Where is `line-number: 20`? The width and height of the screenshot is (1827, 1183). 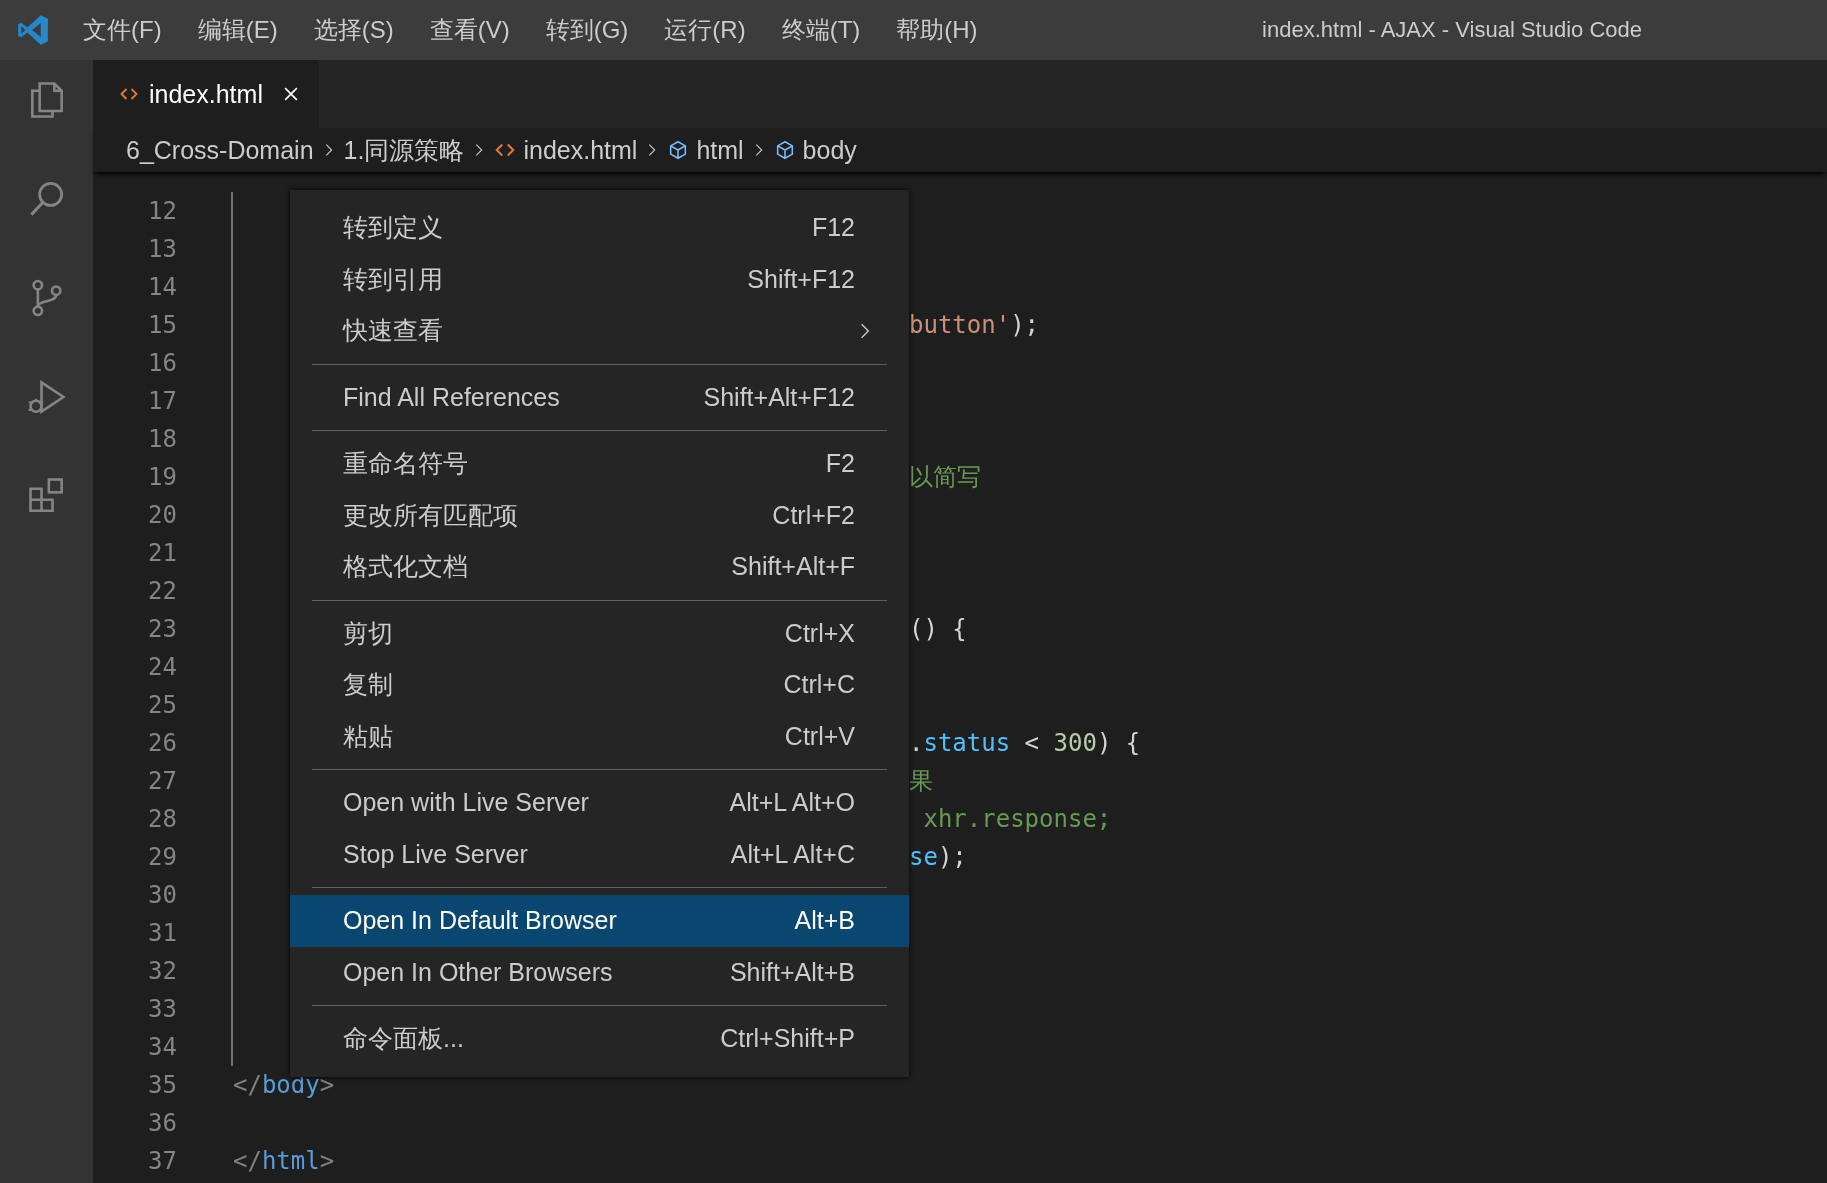 line-number: 20 is located at coordinates (162, 515).